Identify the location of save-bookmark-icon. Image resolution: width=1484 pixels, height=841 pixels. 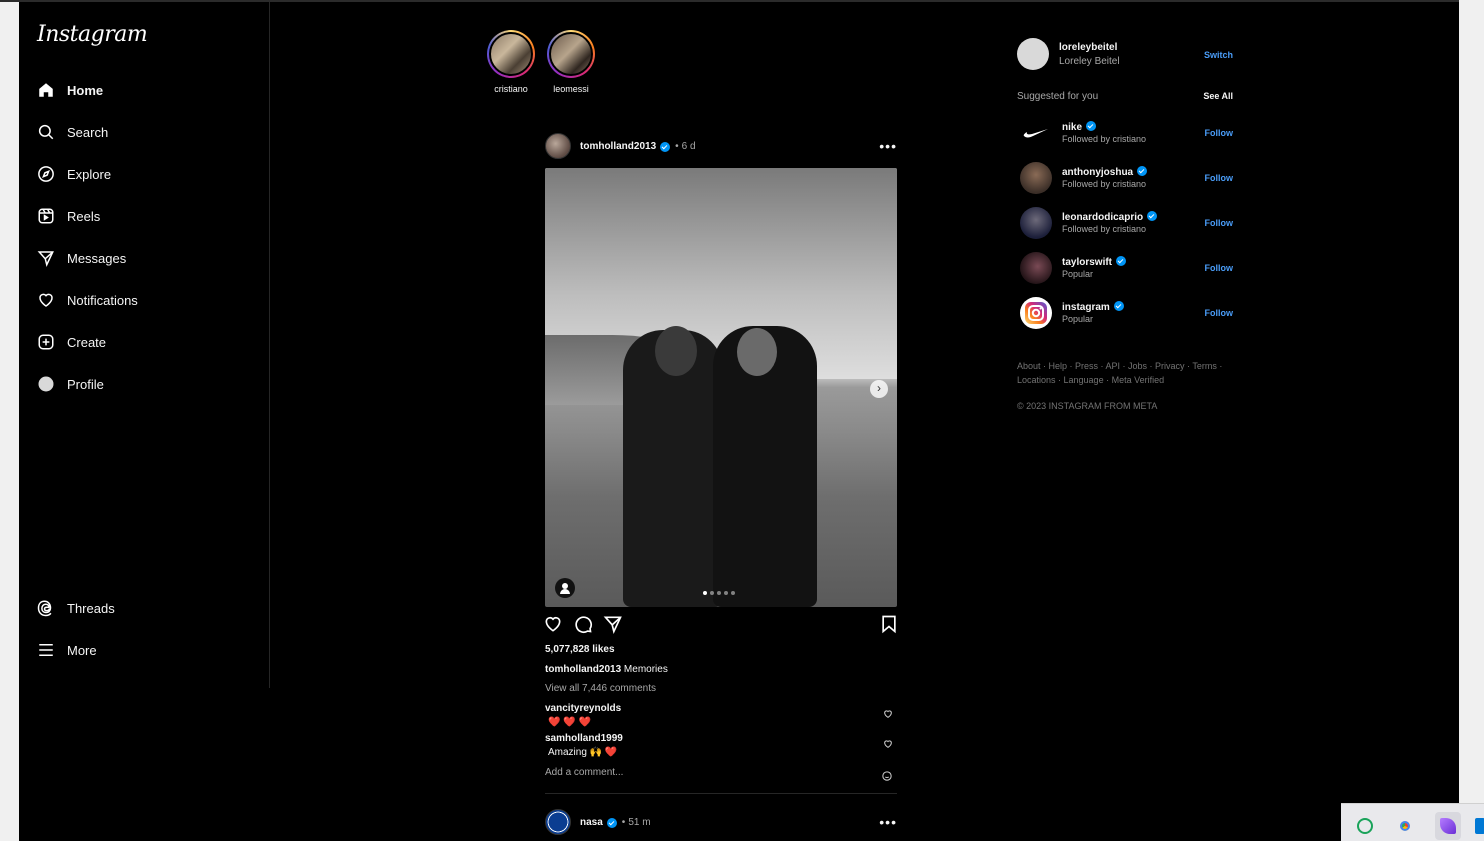
(889, 624).